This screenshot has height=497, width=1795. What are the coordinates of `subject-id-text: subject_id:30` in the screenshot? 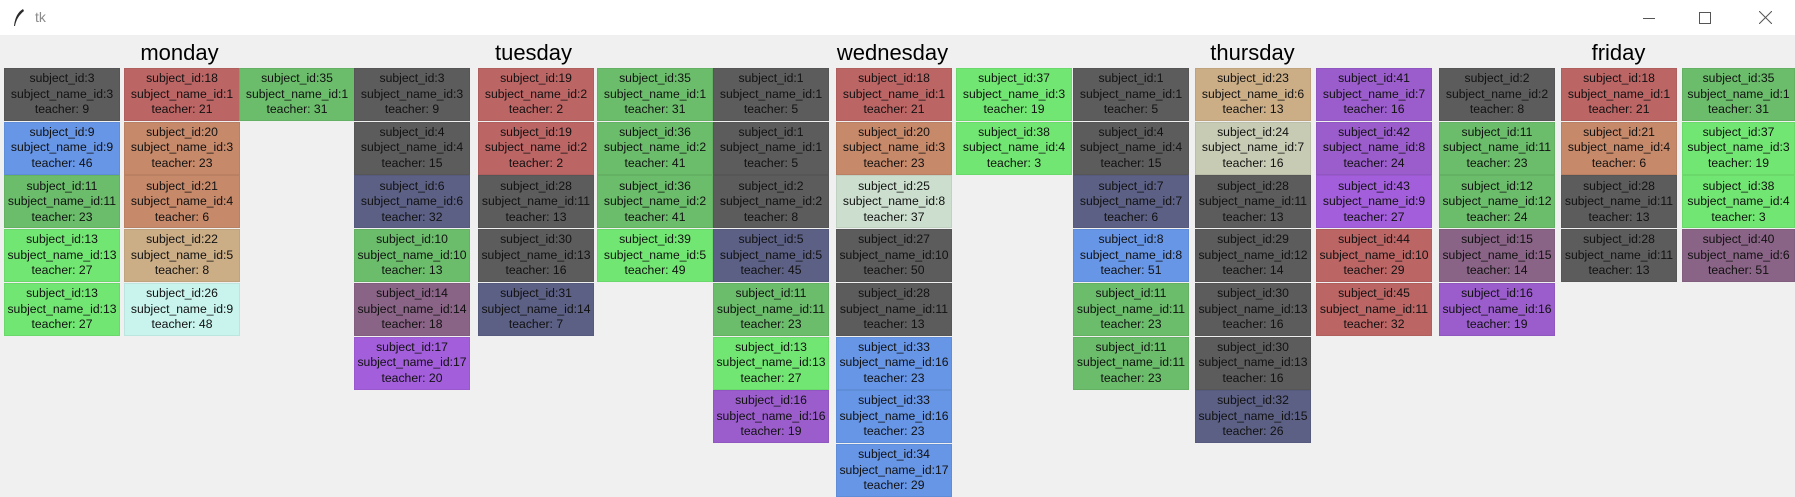 It's located at (1253, 293).